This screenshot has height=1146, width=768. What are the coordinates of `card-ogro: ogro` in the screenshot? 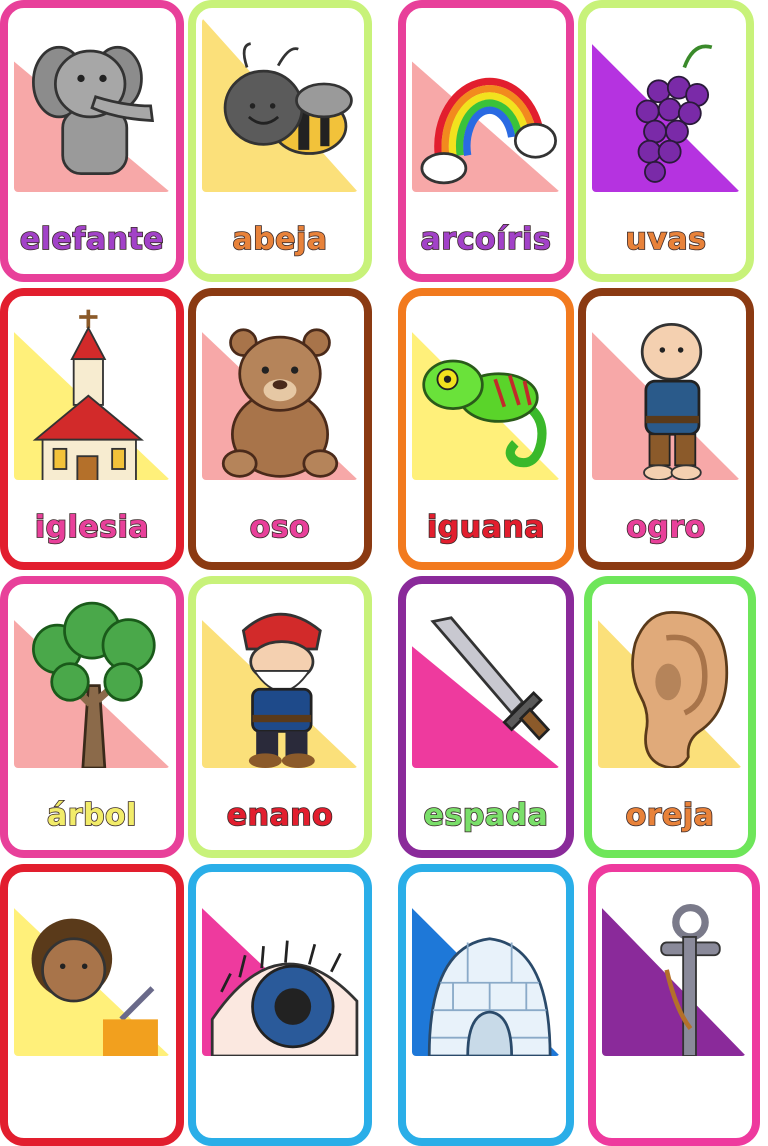 It's located at (666, 429).